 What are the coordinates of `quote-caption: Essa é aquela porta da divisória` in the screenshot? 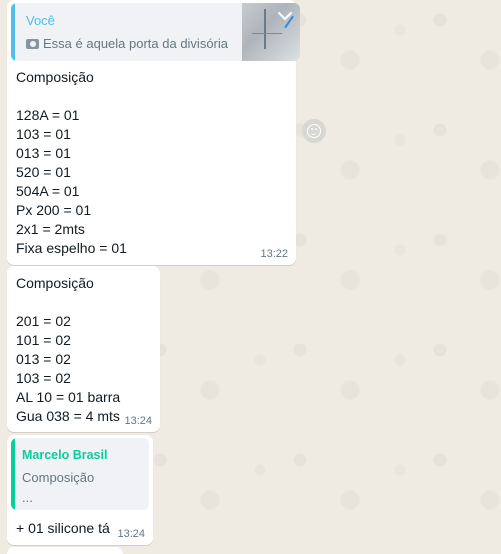 It's located at (127, 43).